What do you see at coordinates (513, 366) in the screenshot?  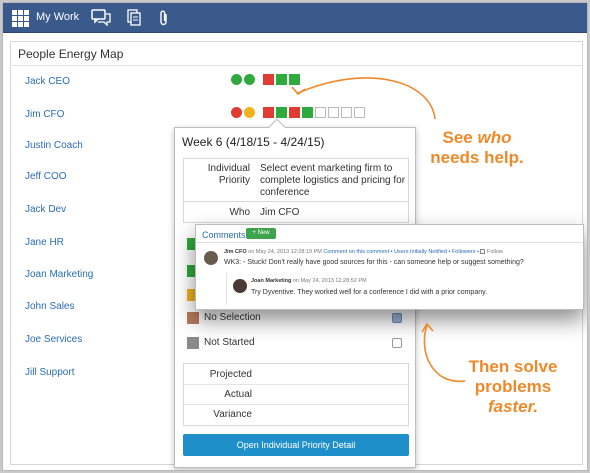 I see `callout-word: Then solve` at bounding box center [513, 366].